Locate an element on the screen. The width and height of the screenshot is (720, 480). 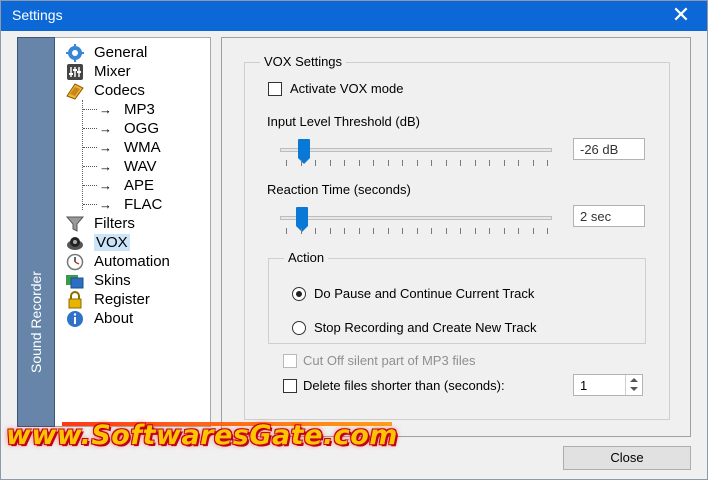
close-button-label: Close is located at coordinates (627, 457).